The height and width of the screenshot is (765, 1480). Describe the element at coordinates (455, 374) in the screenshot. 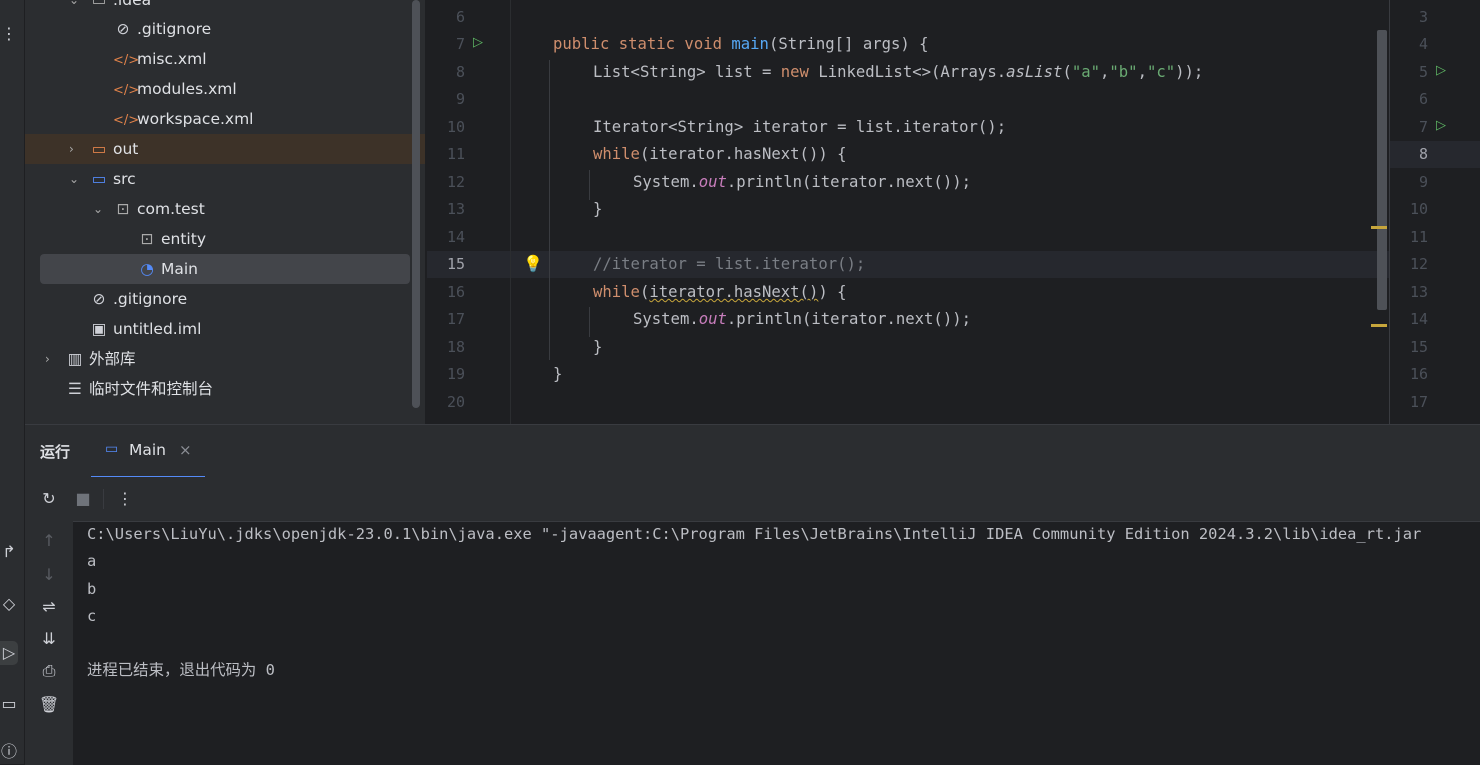

I see `line-number: 19` at that location.